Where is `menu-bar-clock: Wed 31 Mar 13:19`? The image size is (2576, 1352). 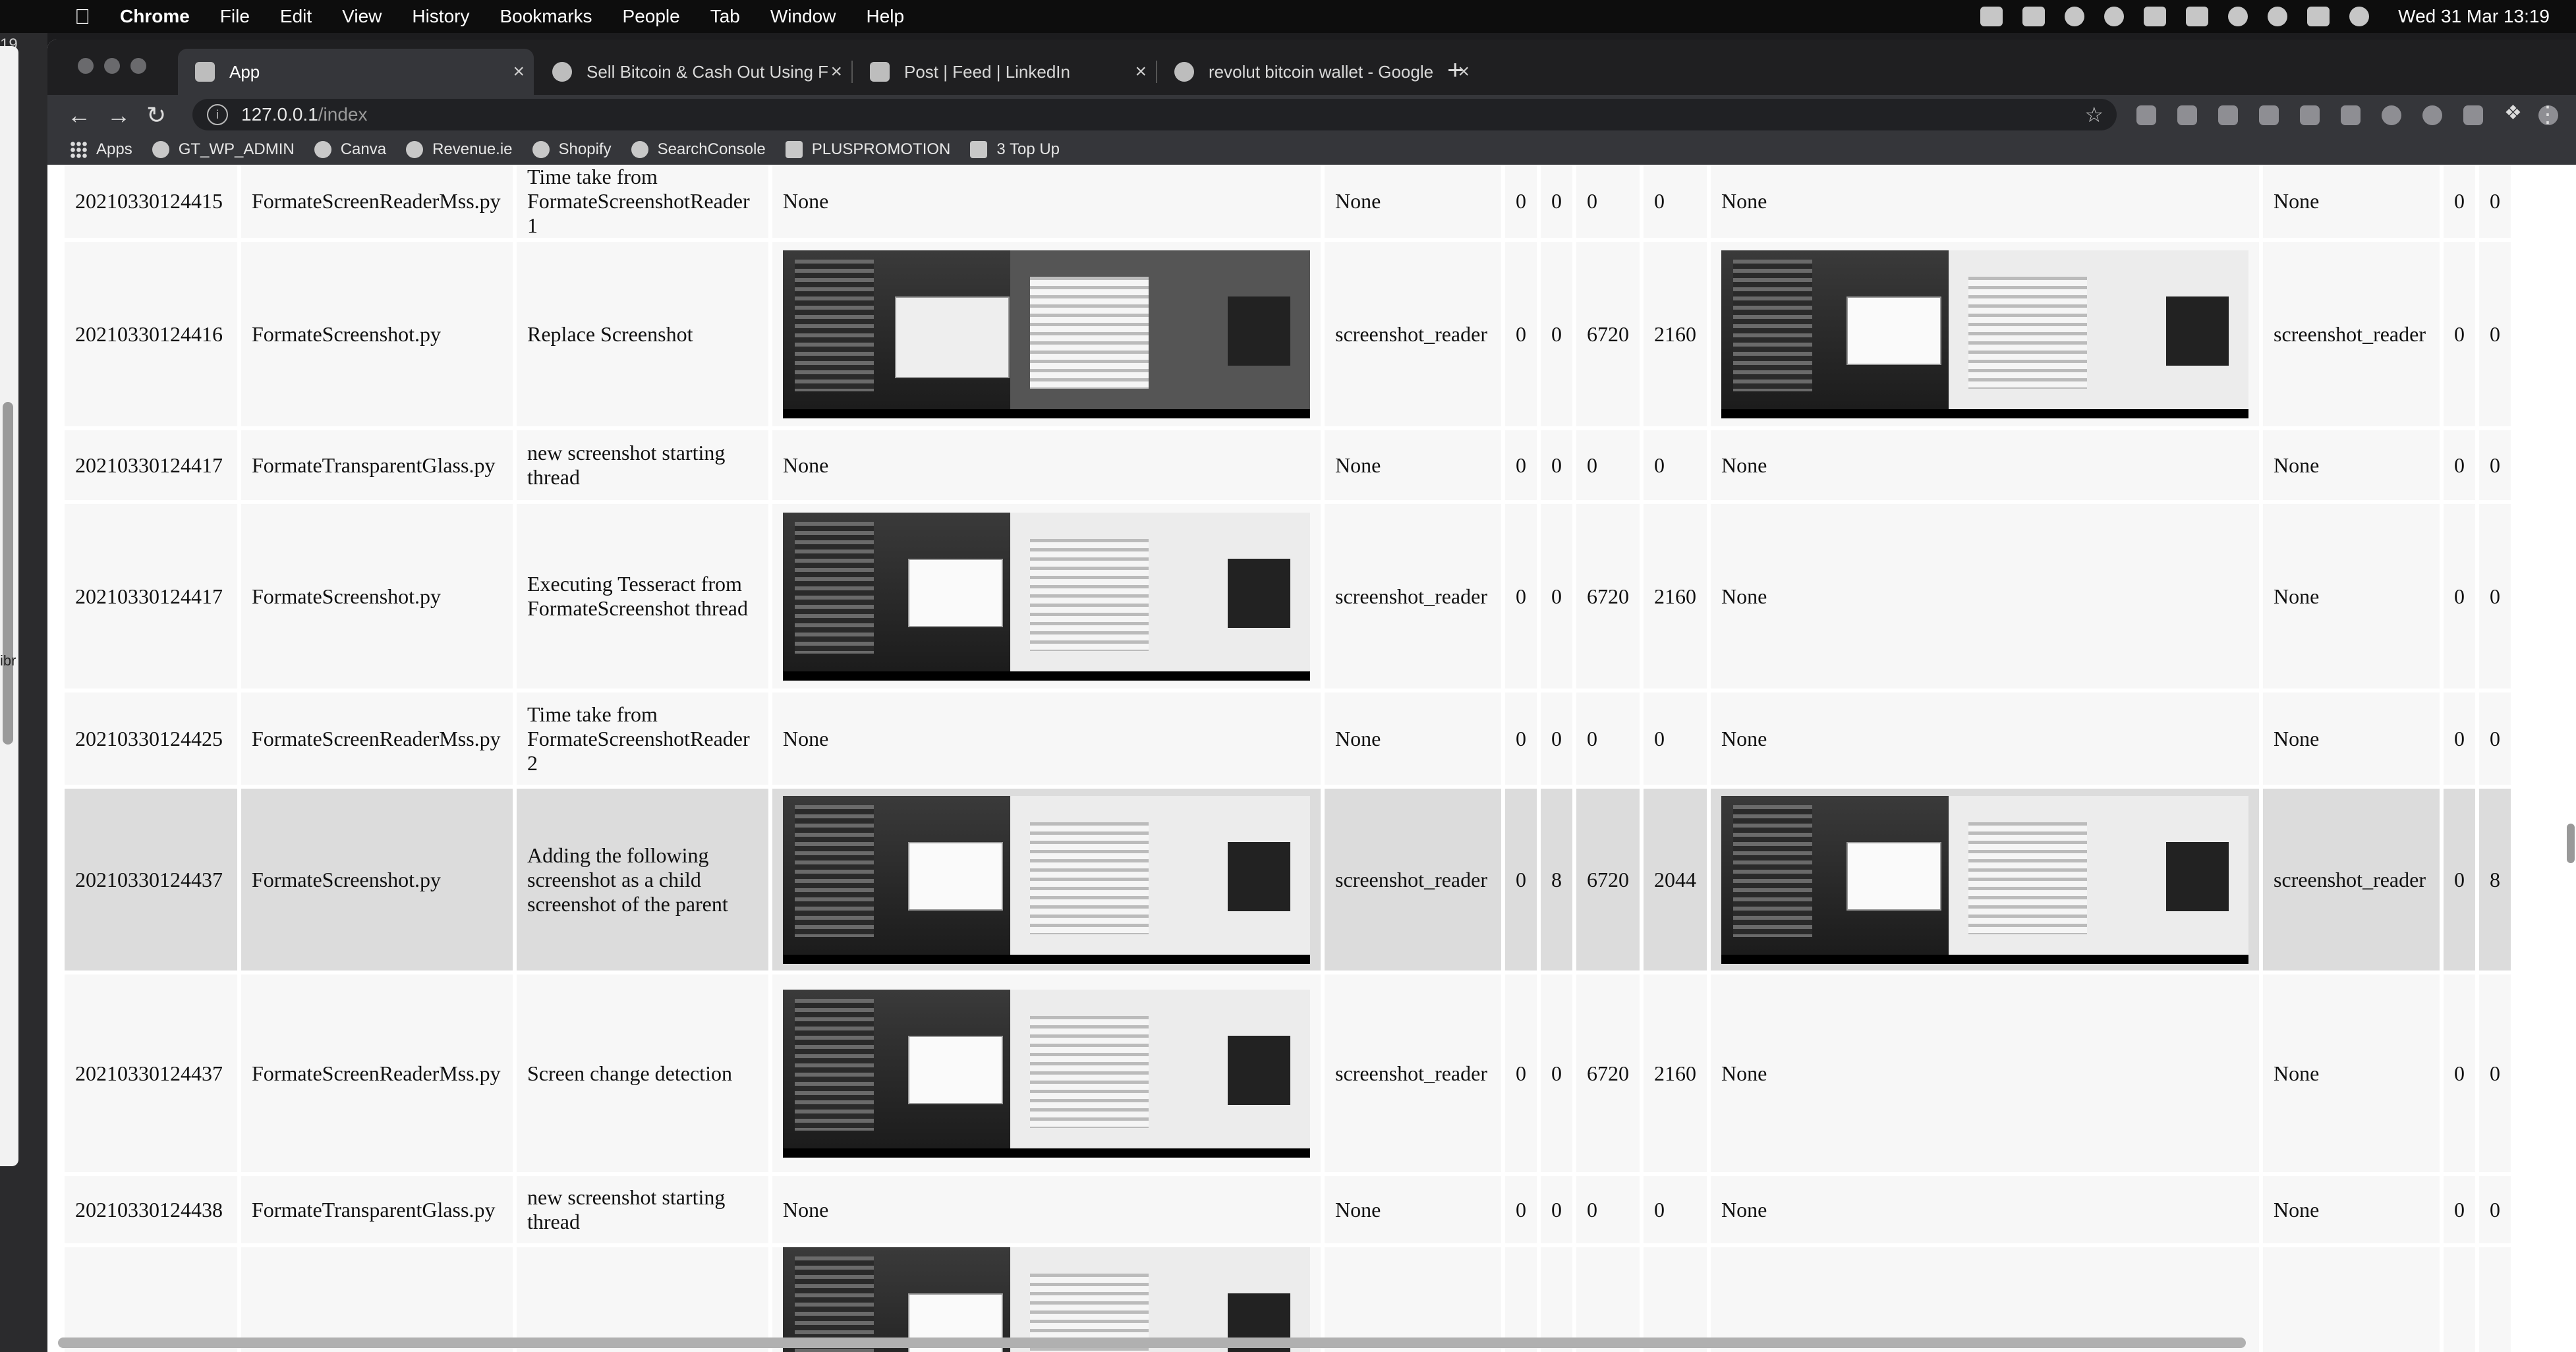 menu-bar-clock: Wed 31 Mar 13:19 is located at coordinates (2474, 16).